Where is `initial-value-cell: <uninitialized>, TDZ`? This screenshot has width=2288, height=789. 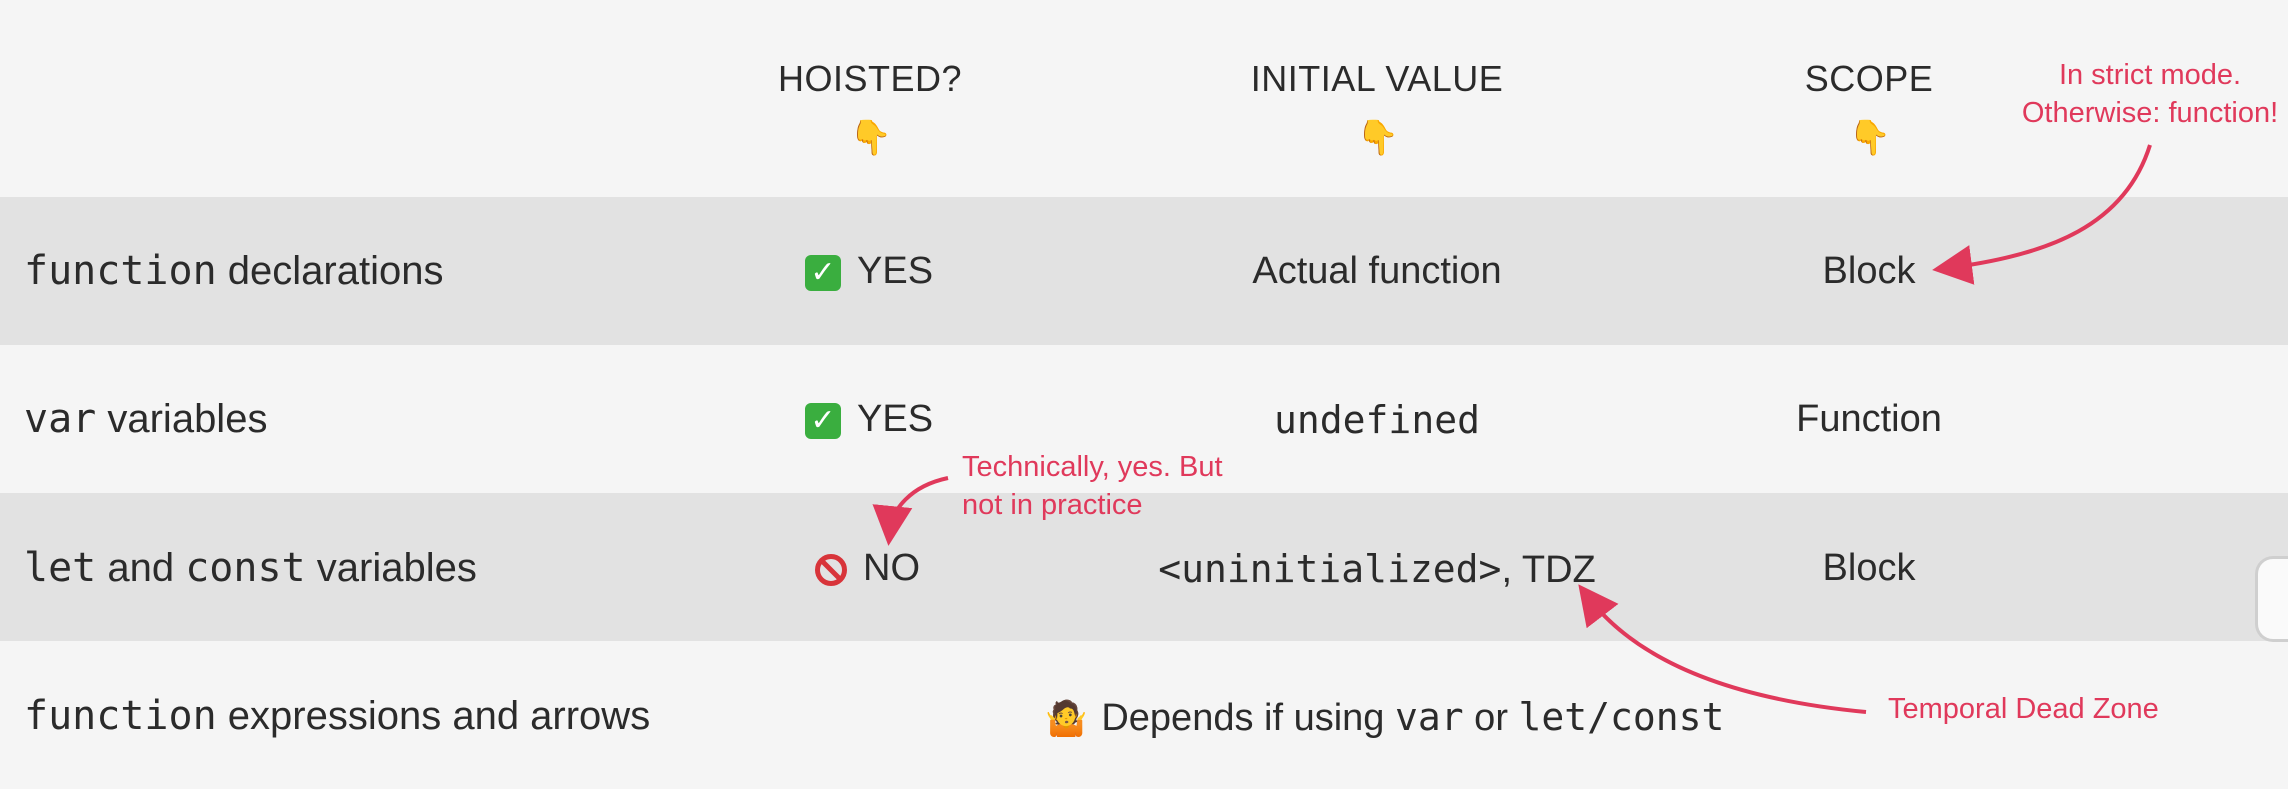 initial-value-cell: <uninitialized>, TDZ is located at coordinates (1377, 569).